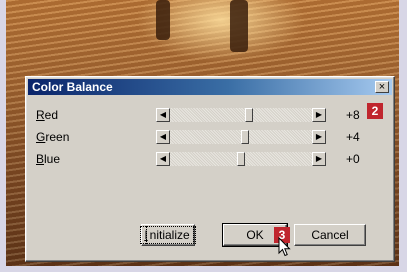 This screenshot has width=407, height=272. What do you see at coordinates (375, 111) in the screenshot?
I see `step-badge-2: 2` at bounding box center [375, 111].